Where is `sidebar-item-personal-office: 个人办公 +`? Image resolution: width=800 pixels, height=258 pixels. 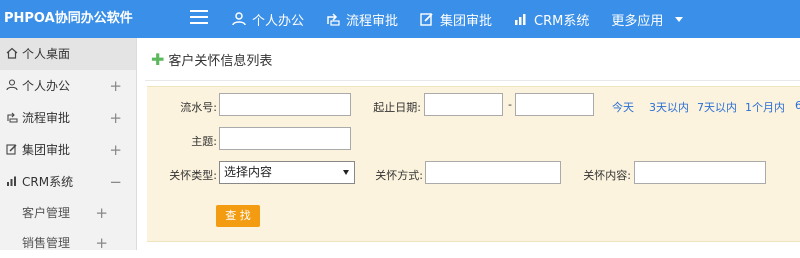
sidebar-item-personal-office: 个人办公 + is located at coordinates (68, 86).